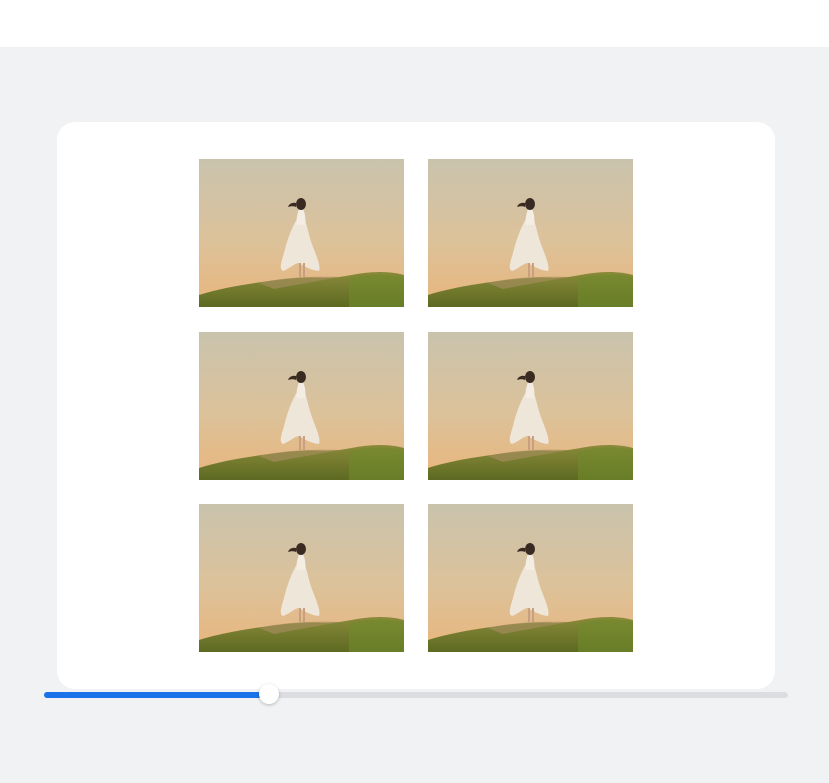 Image resolution: width=829 pixels, height=783 pixels. I want to click on zoom-slider, so click(416, 694).